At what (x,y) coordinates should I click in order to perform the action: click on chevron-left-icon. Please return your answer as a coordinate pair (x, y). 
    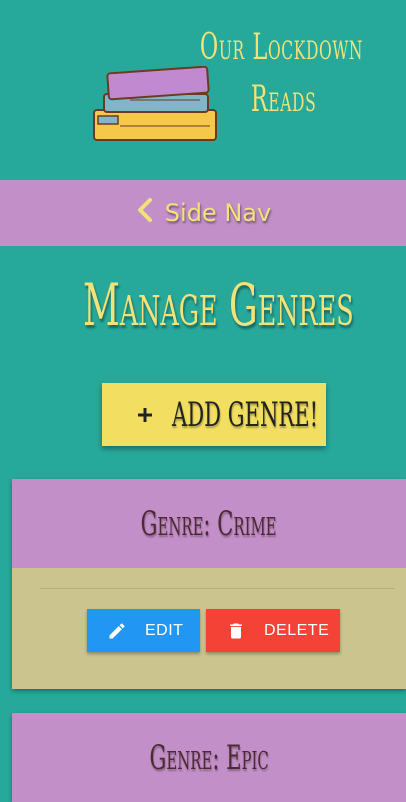
    Looking at the image, I should click on (145, 213).